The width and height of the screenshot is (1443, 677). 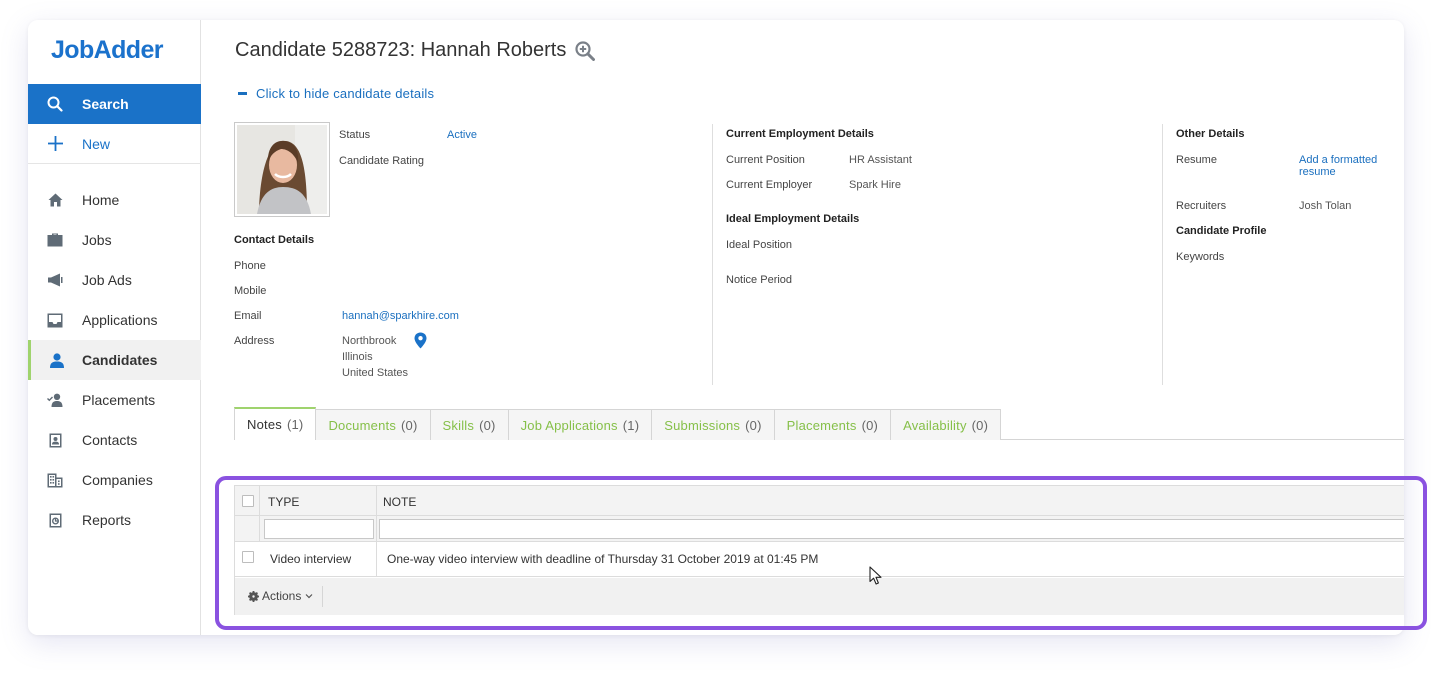 I want to click on actions-label: Actions, so click(x=282, y=596).